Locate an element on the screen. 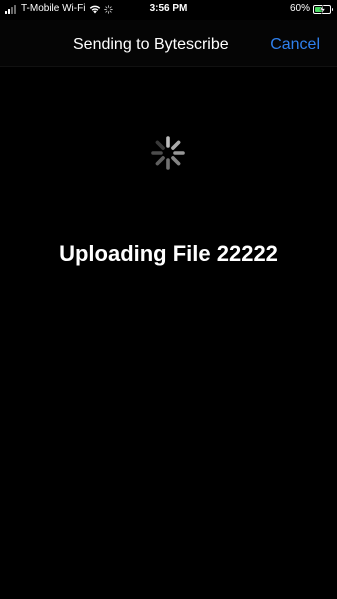 This screenshot has height=599, width=337. status-time: 3:56 PM is located at coordinates (168, 8).